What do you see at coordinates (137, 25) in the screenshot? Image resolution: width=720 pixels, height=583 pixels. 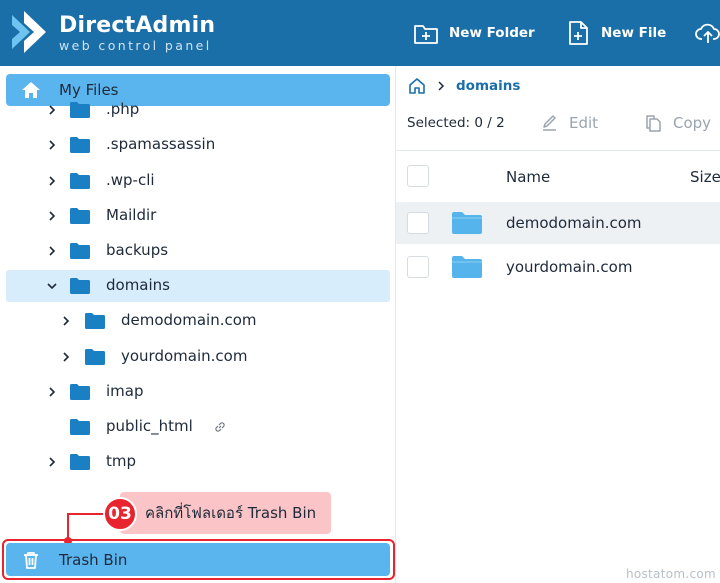 I see `brand-name: DirectAdmin` at bounding box center [137, 25].